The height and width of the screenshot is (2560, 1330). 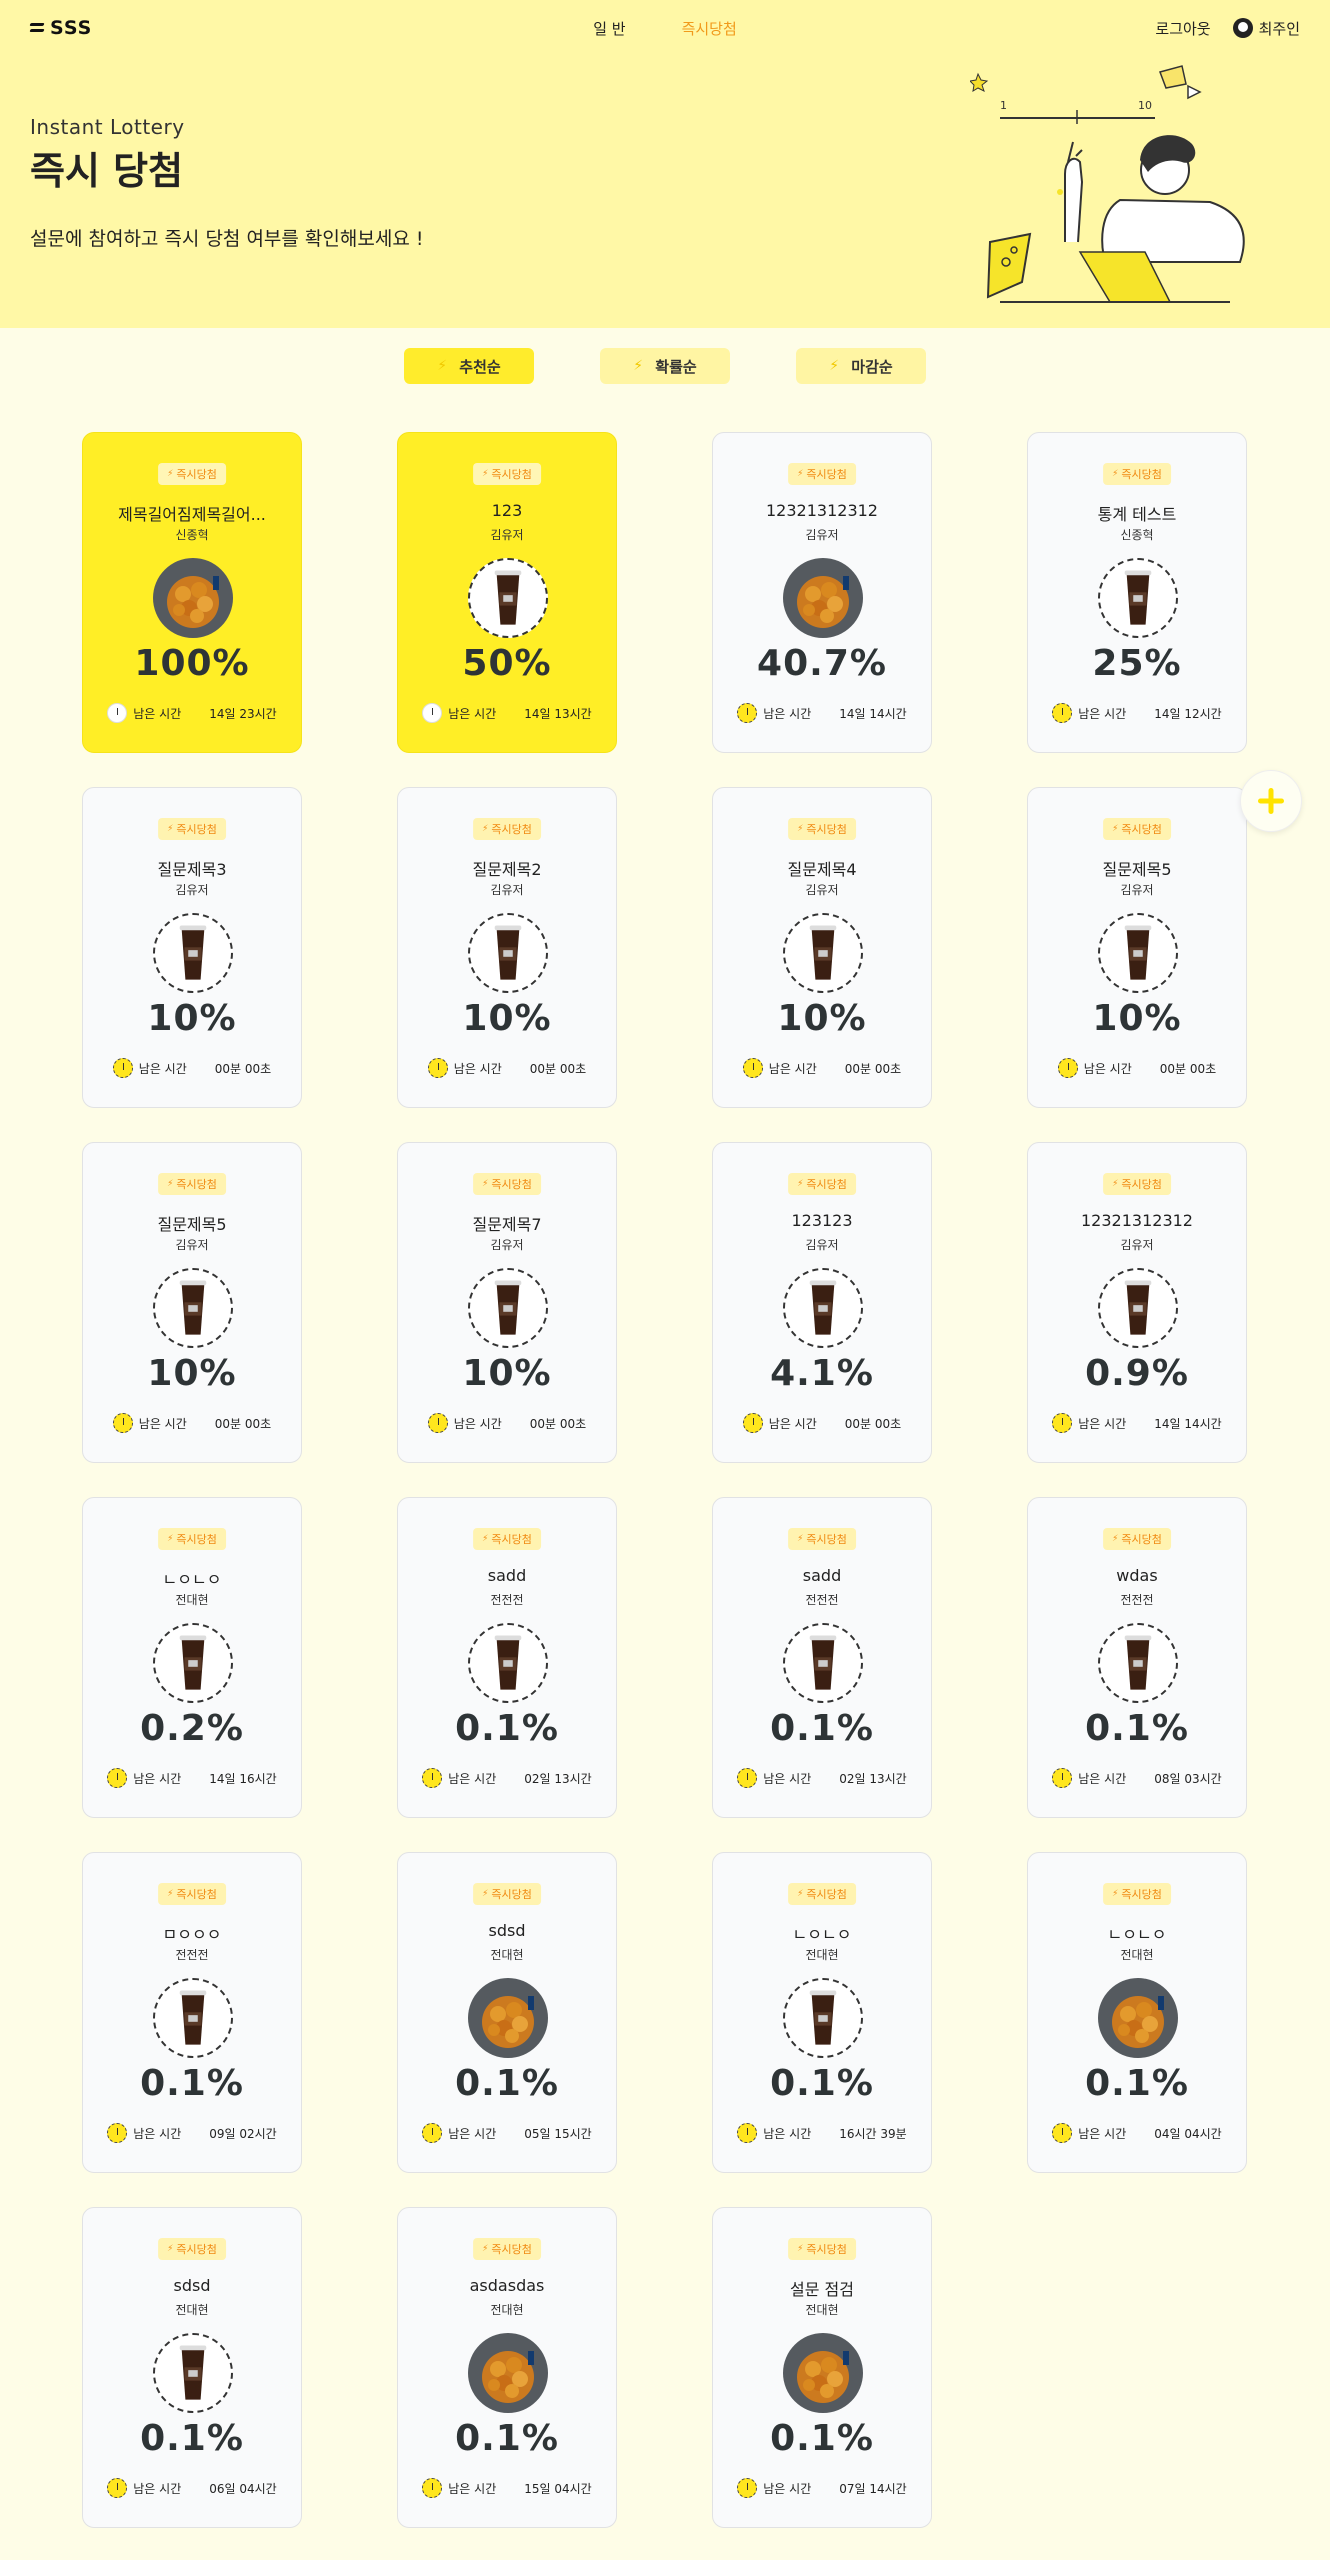 I want to click on survey-author: 신종혁, so click(x=1137, y=535).